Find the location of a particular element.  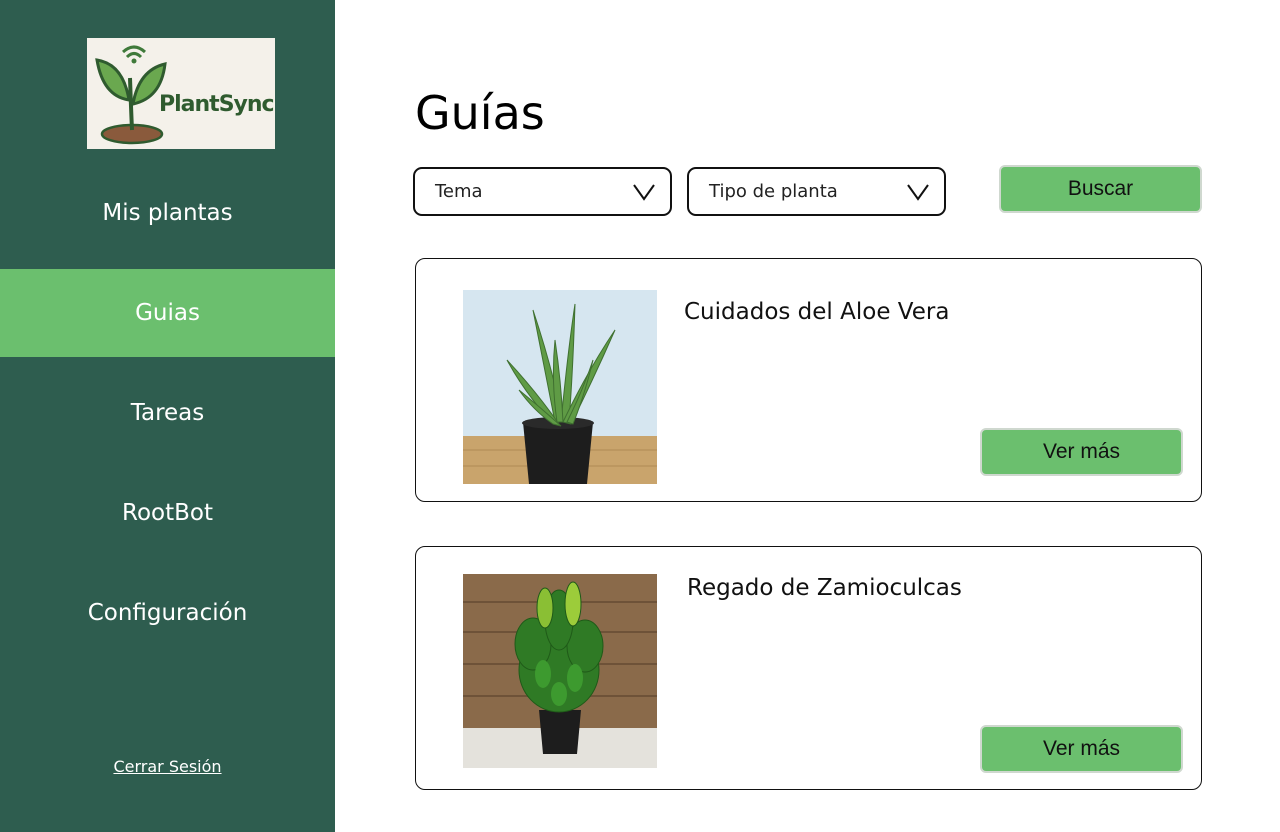

sidebar-item-rootbot: RootBot is located at coordinates (167, 513).